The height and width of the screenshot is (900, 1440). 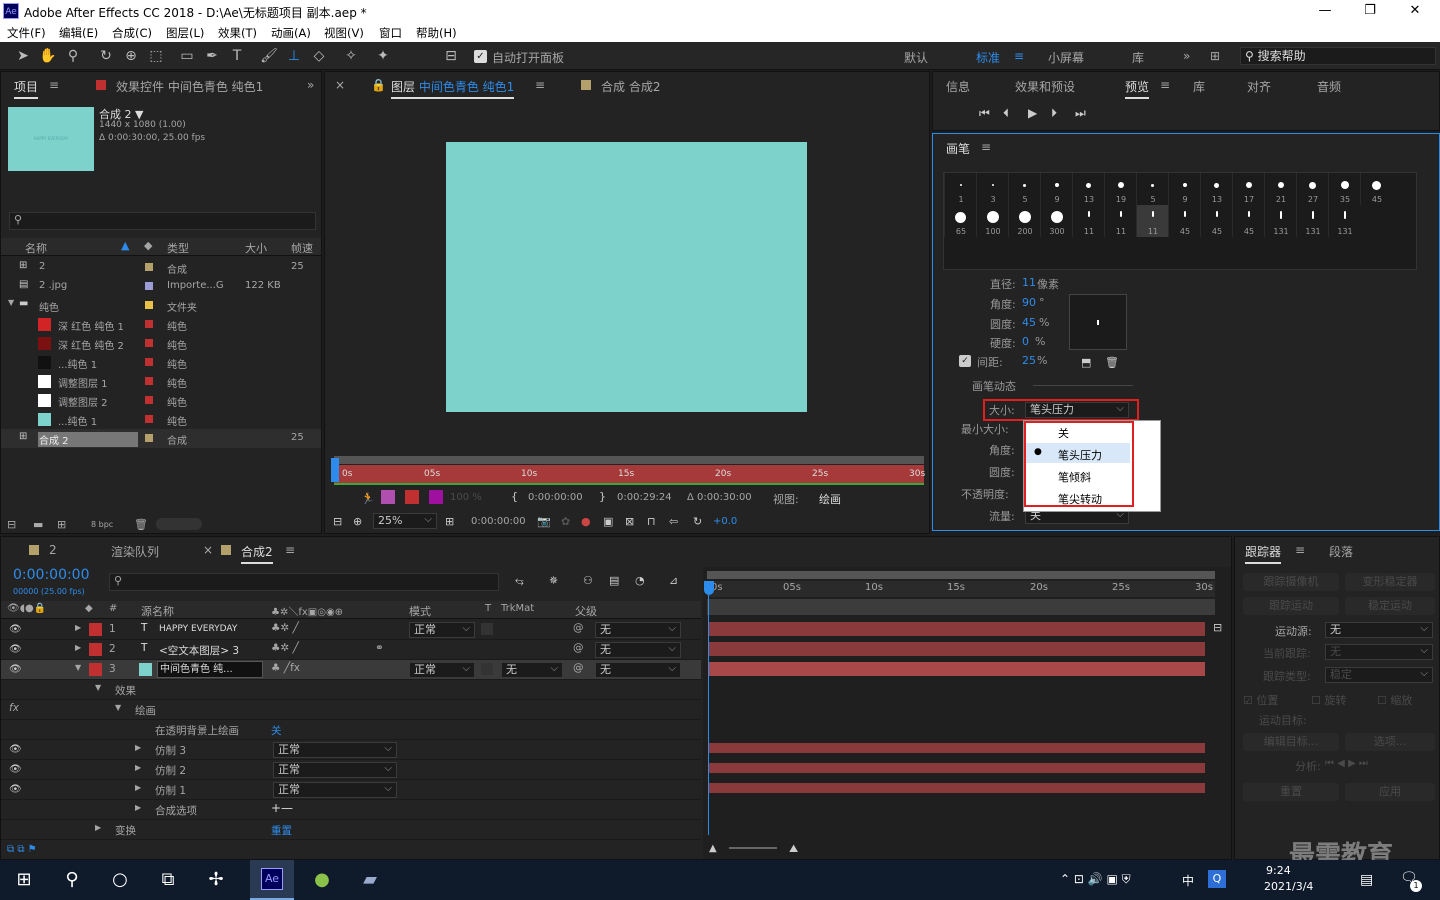 What do you see at coordinates (285, 628) in the screenshot?
I see `layer-switches-icon: ♣✲ ╱` at bounding box center [285, 628].